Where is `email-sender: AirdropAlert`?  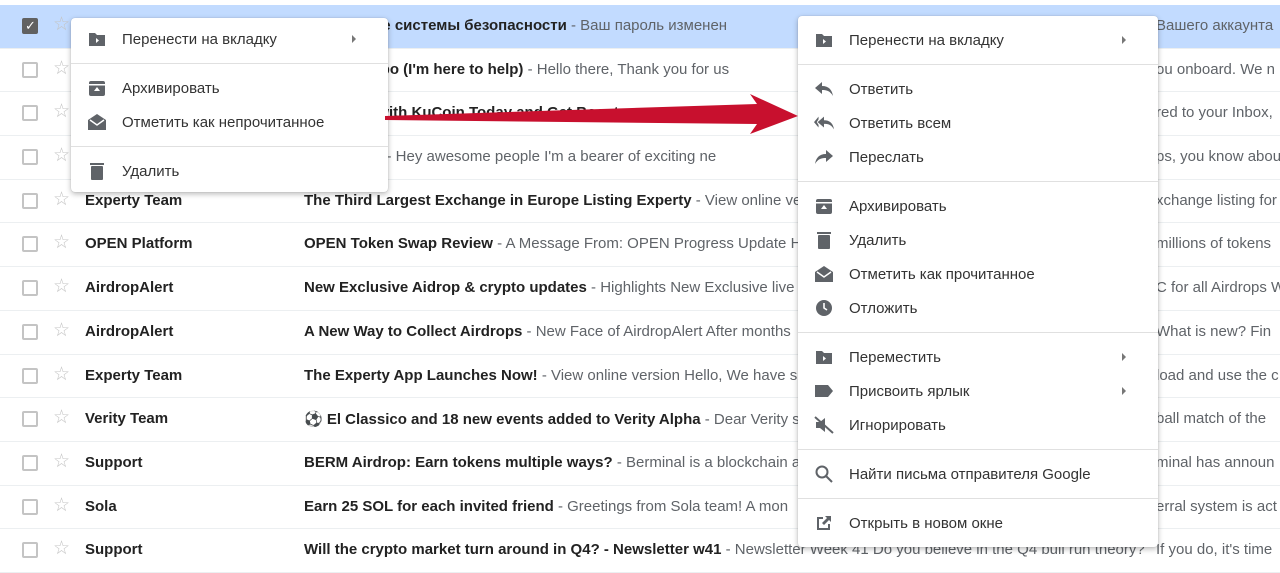 email-sender: AirdropAlert is located at coordinates (129, 288).